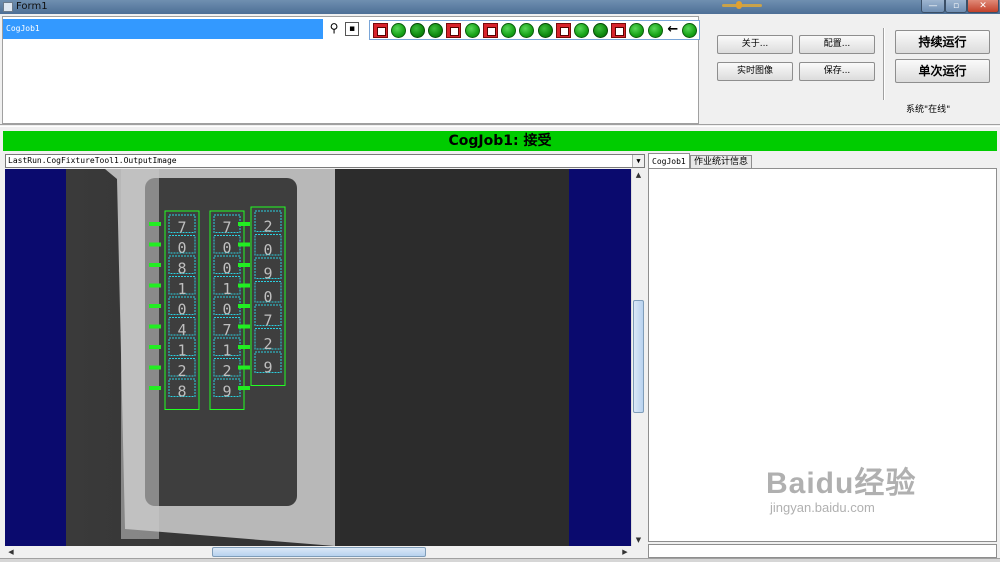  Describe the element at coordinates (500, 125) in the screenshot. I see `splitter` at that location.